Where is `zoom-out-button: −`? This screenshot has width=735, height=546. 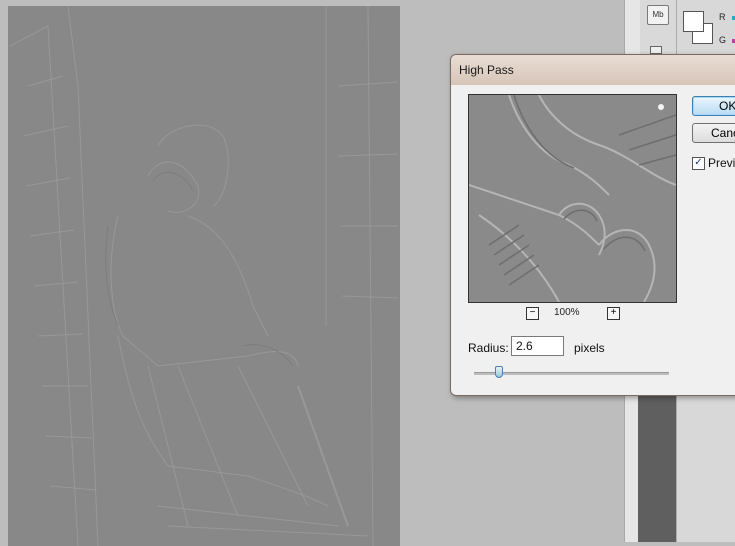
zoom-out-button: − is located at coordinates (532, 313).